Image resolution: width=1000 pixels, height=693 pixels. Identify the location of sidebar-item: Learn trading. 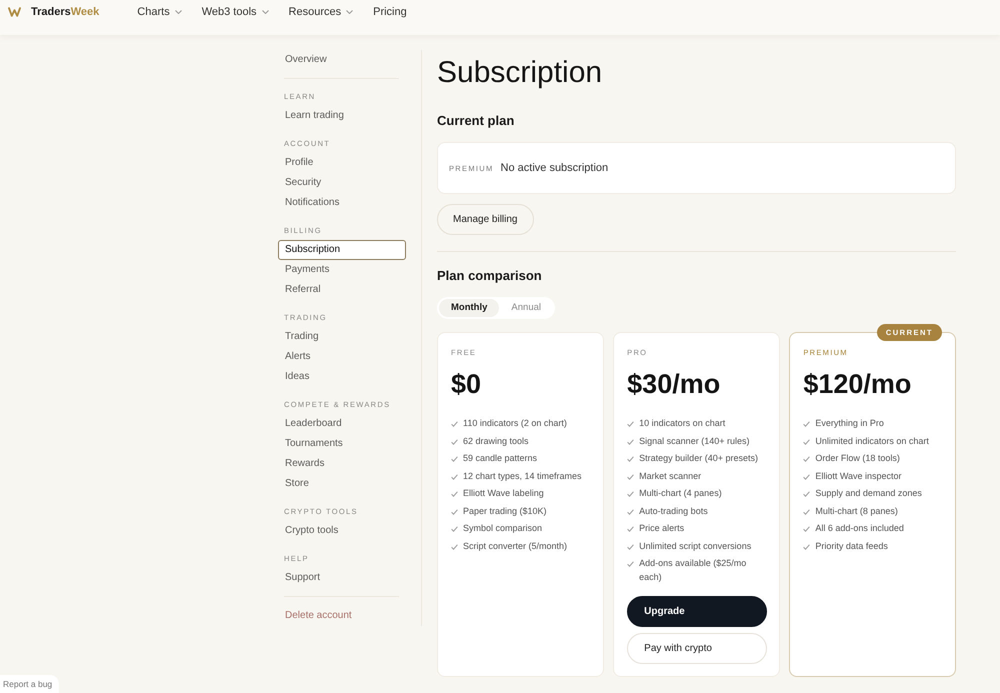
(342, 116).